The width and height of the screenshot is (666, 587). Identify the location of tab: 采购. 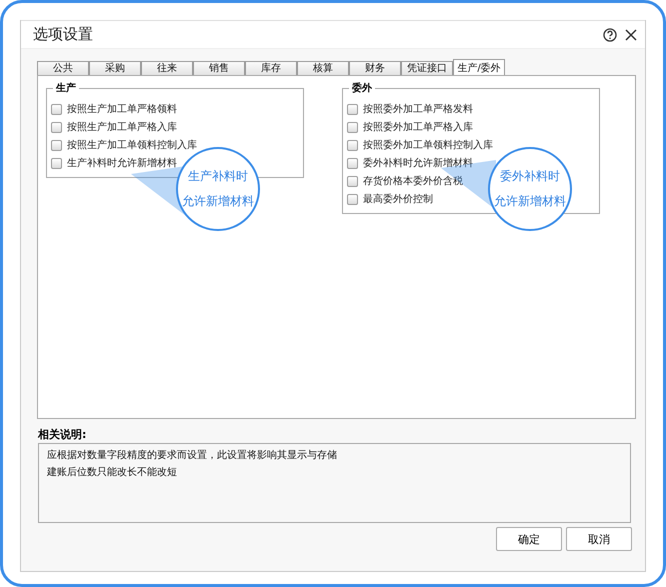
(115, 68).